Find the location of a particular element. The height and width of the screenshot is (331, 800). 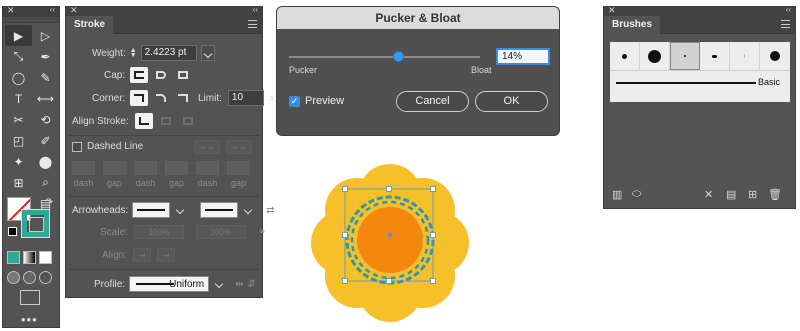

weight-stepper: ▲ ▼ is located at coordinates (133, 53).